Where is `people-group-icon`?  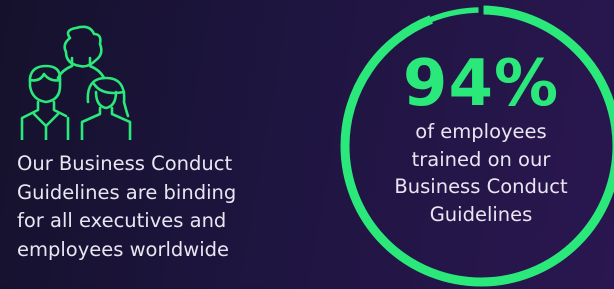
people-group-icon is located at coordinates (76, 82).